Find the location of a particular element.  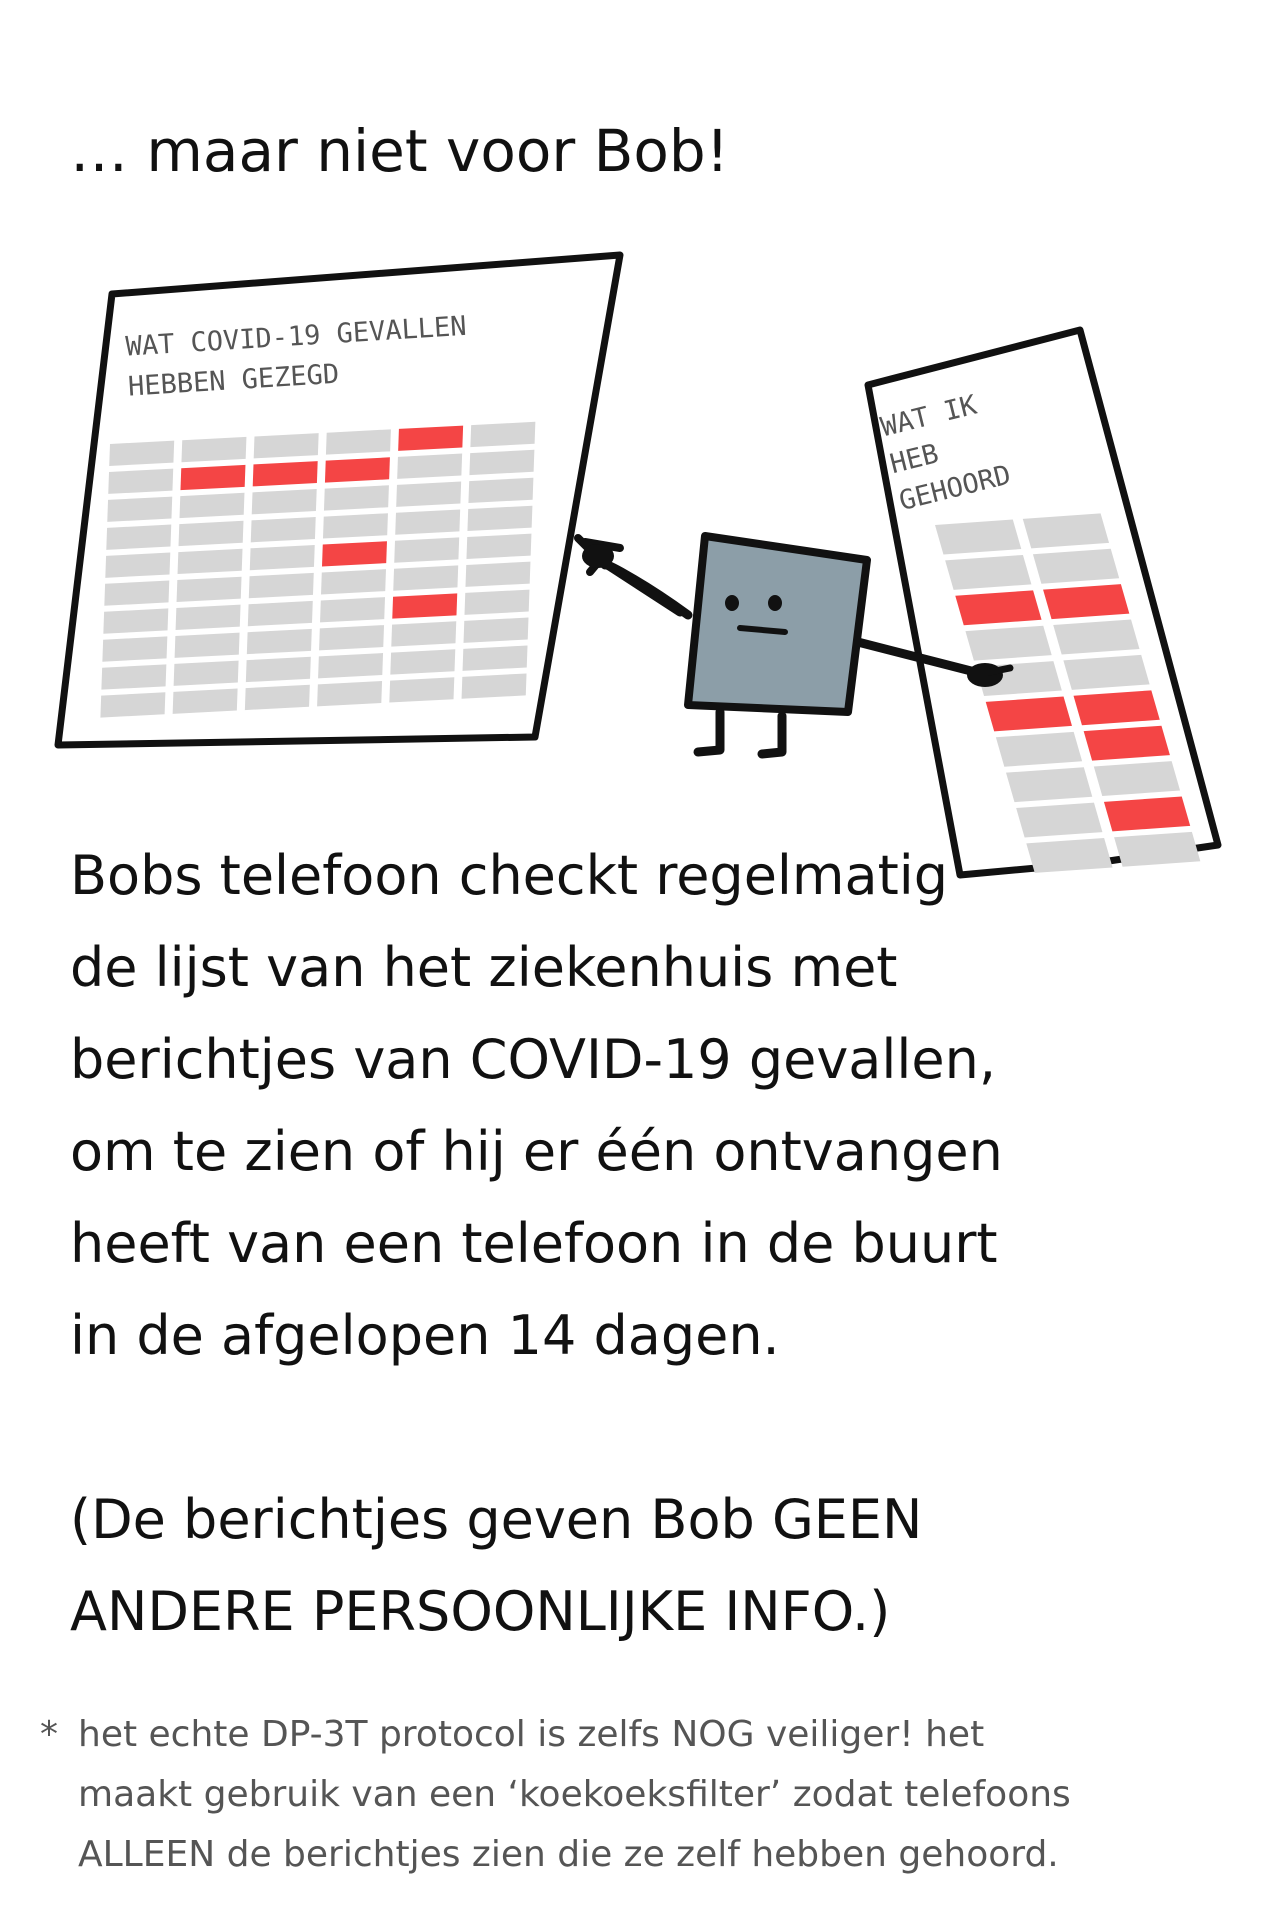

footnote-asterisk: * is located at coordinates (49, 1734).